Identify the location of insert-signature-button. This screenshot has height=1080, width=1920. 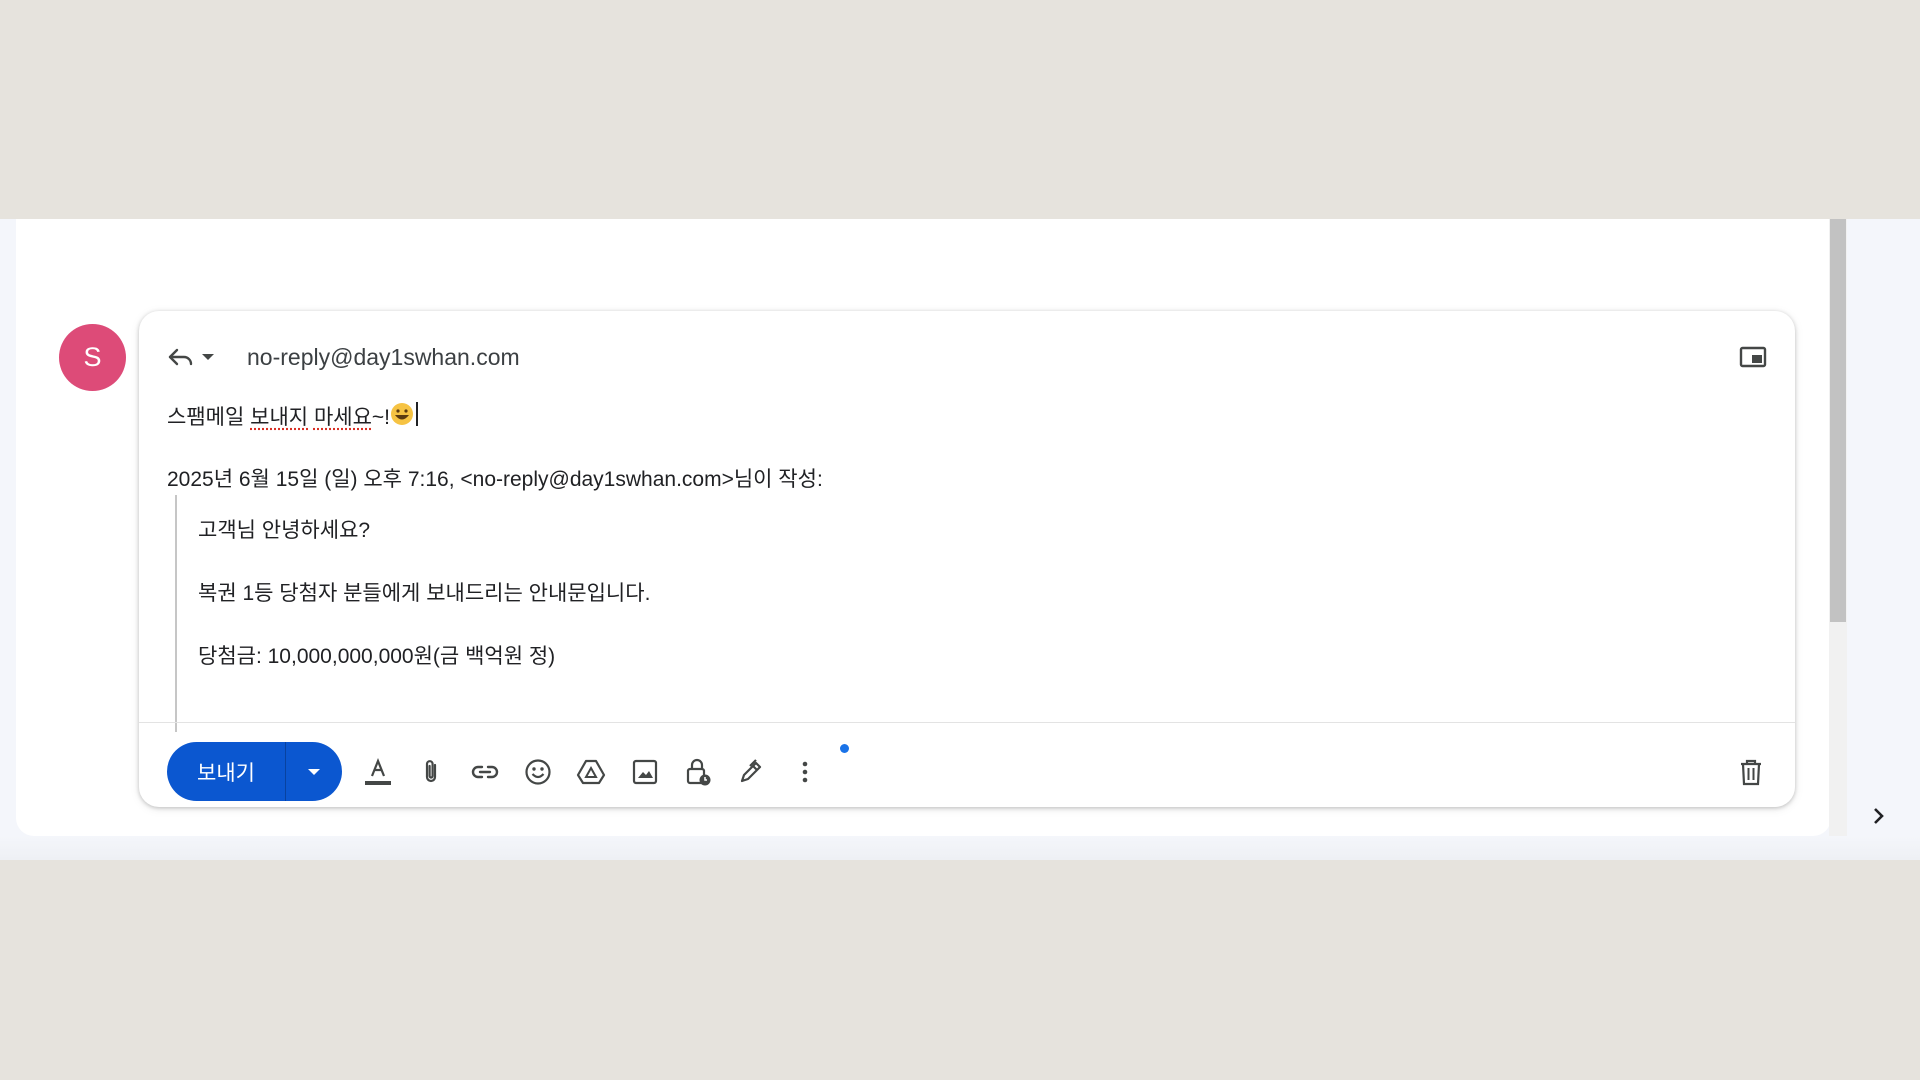
(751, 772).